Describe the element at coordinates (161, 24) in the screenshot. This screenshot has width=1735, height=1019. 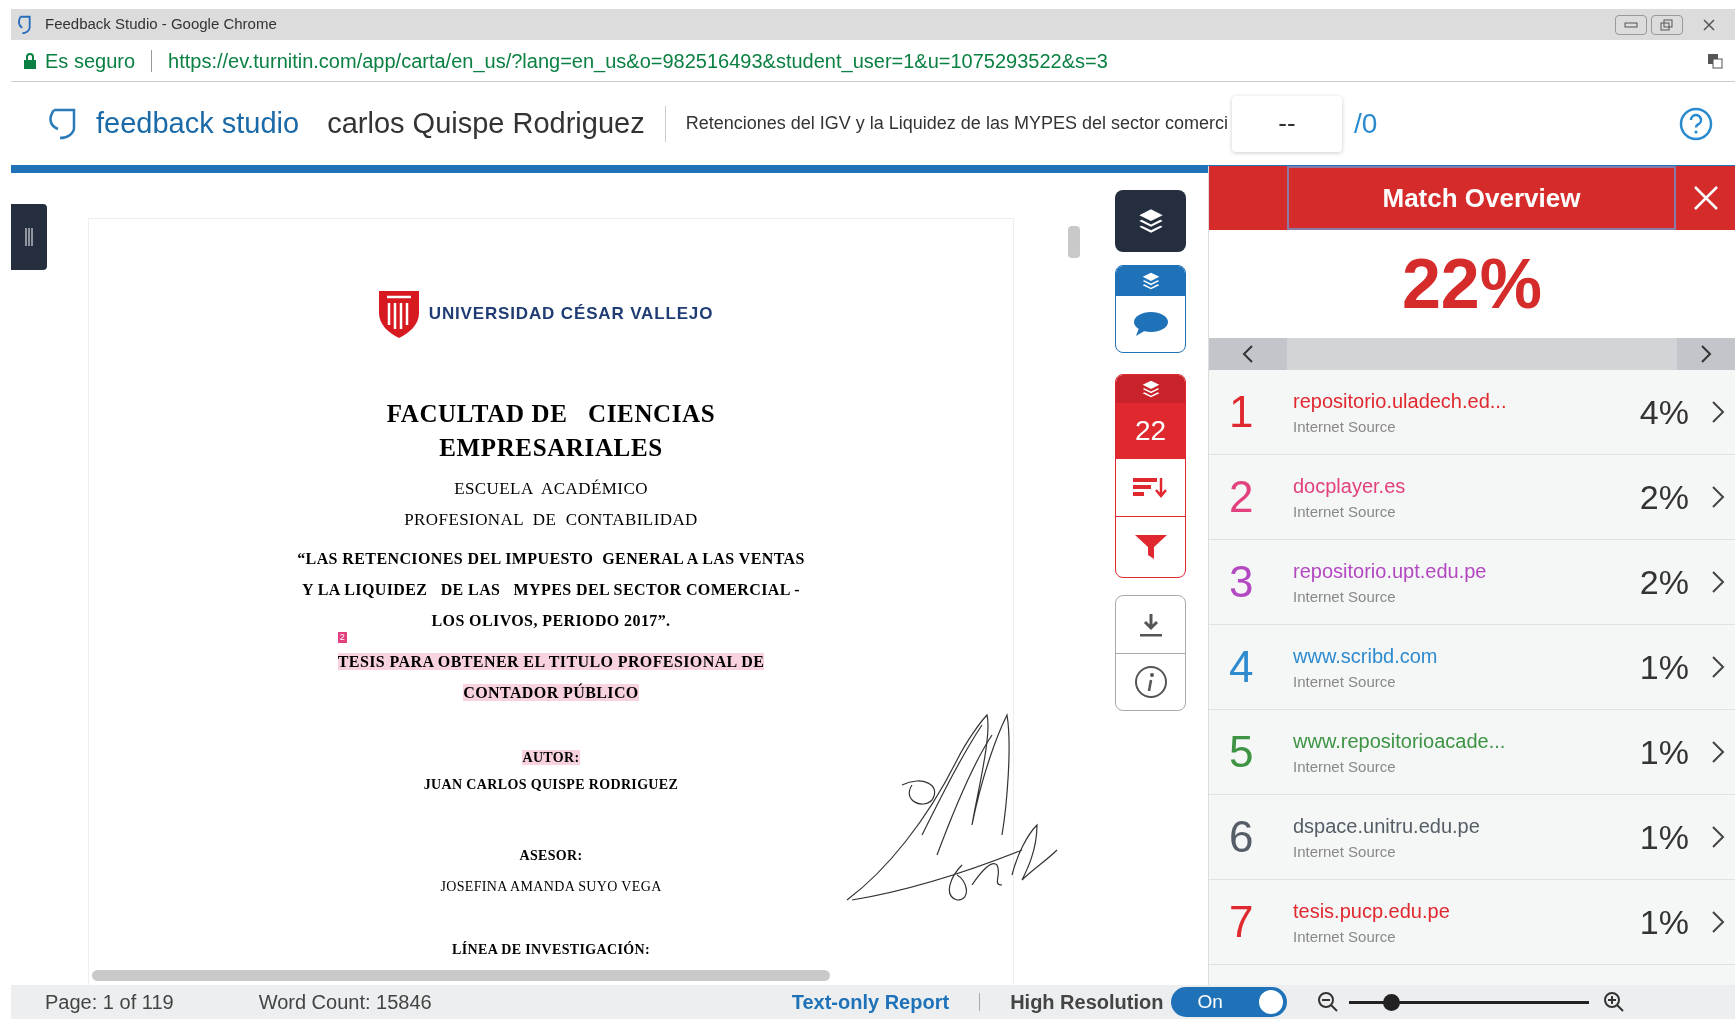
I see `window-title: Feedback Studio - Google Chrome` at that location.